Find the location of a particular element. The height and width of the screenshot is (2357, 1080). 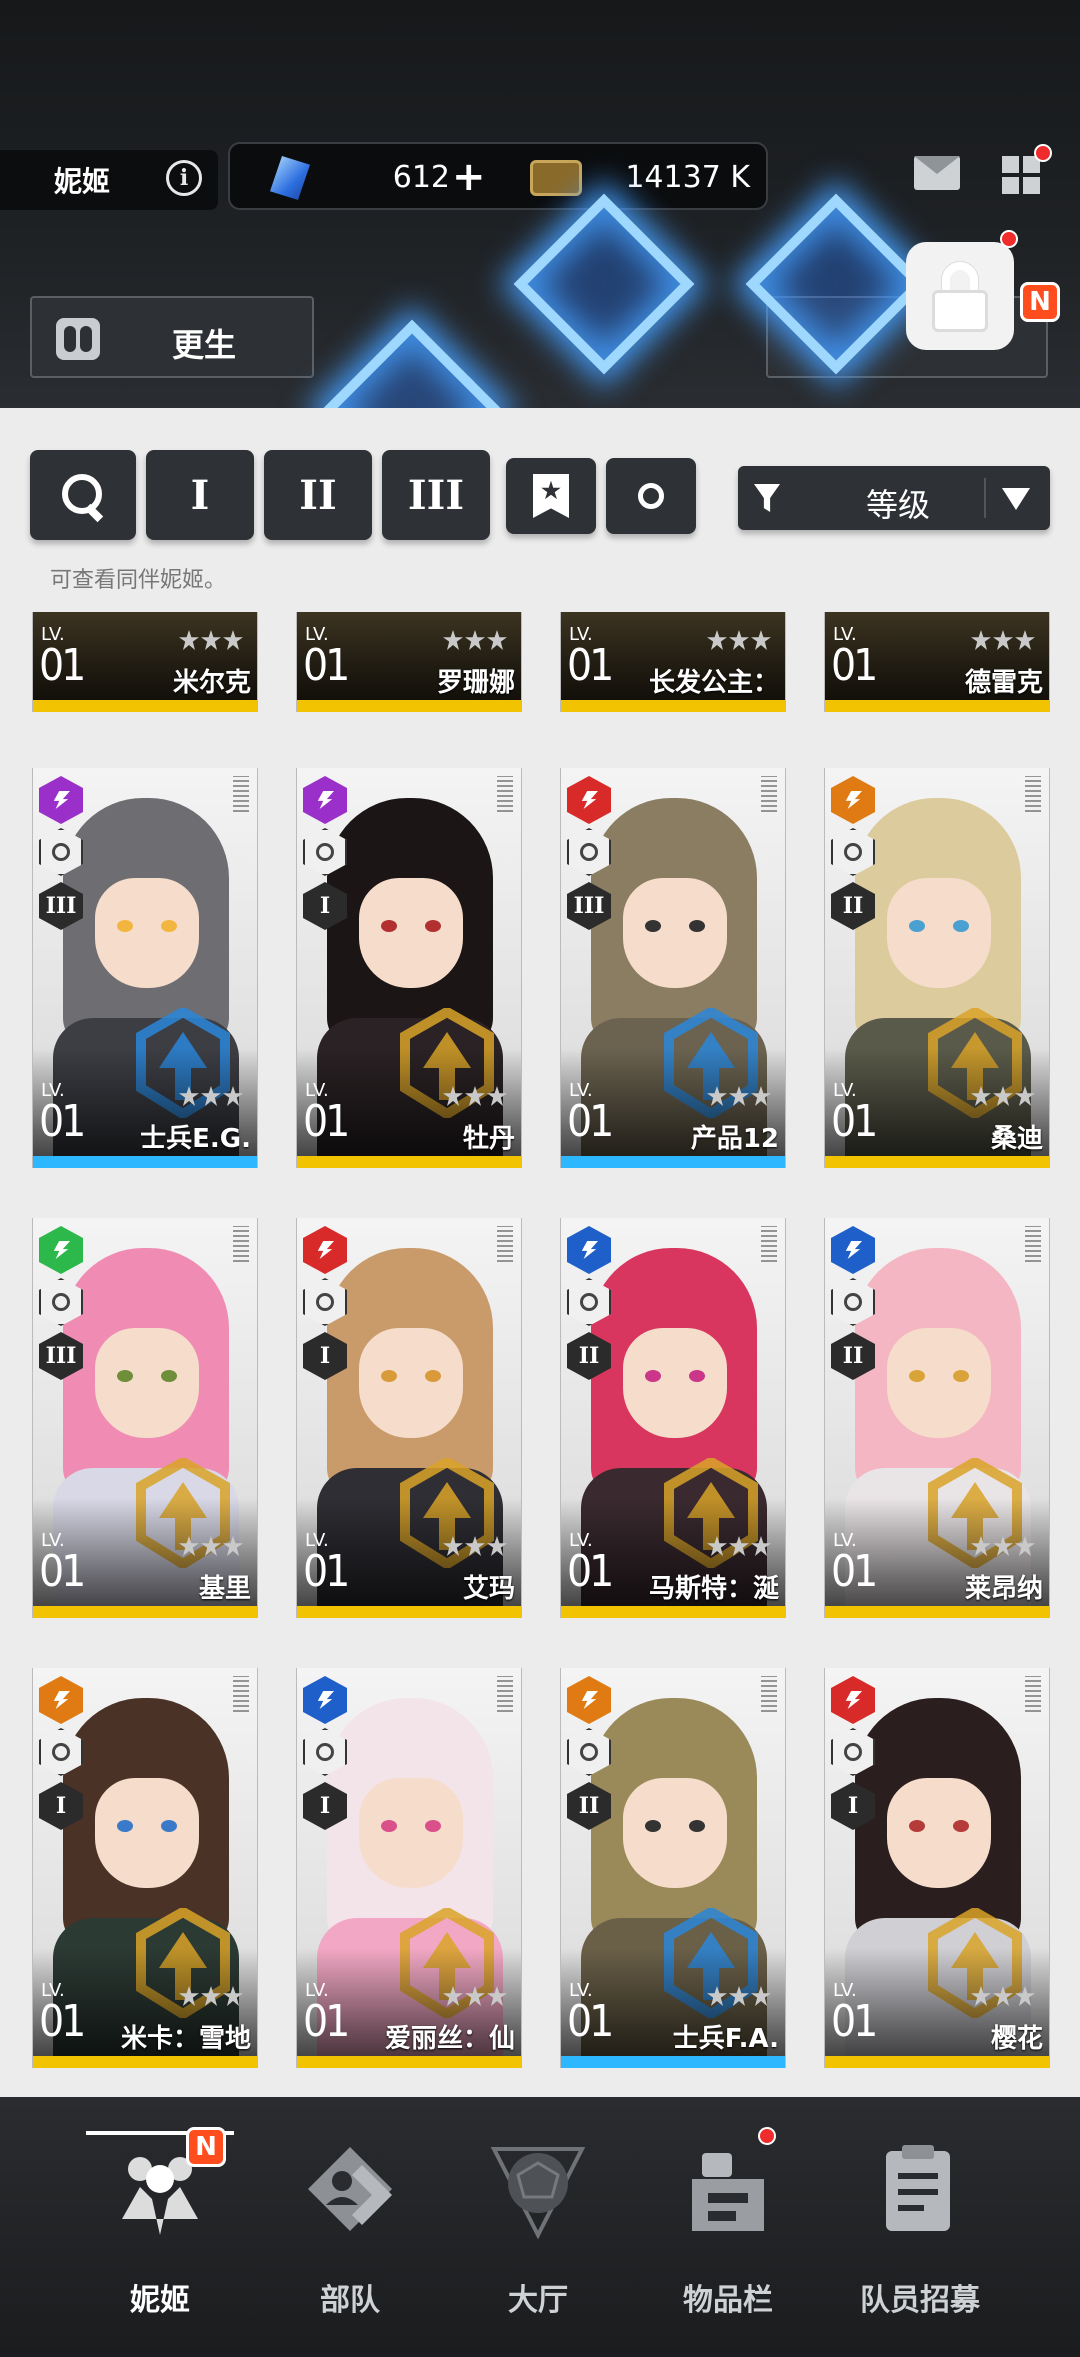

nikke-card: LV. 01 长发公主： is located at coordinates (673, 662).